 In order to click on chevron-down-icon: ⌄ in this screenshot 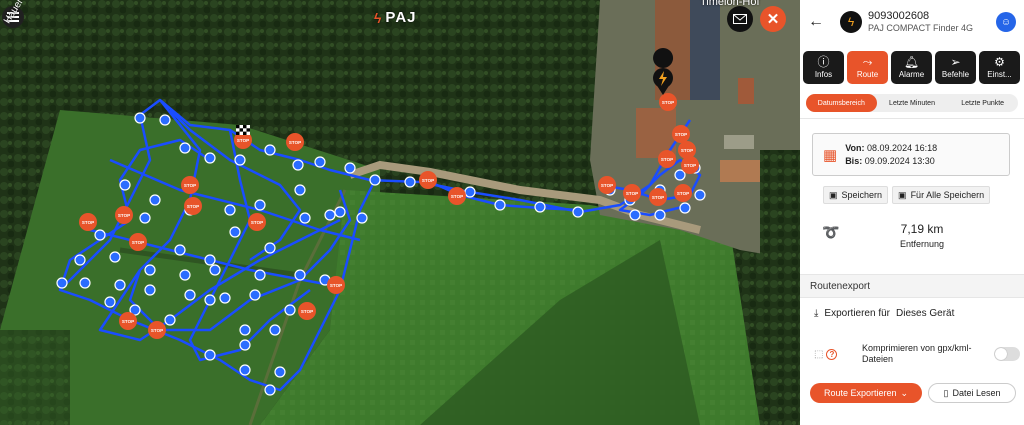, I will do `click(904, 392)`.